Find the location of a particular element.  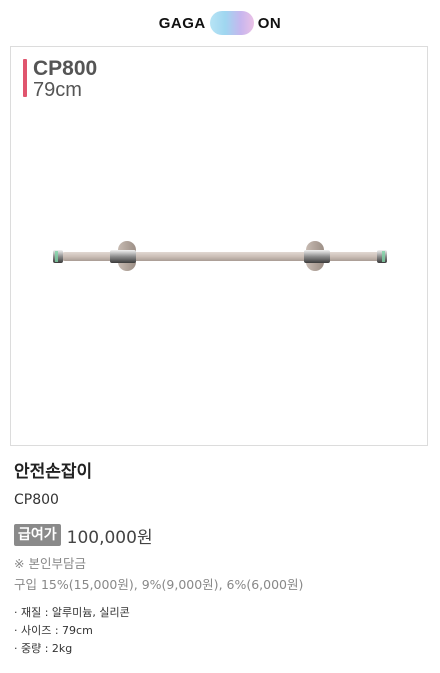

brand-left: GAGA is located at coordinates (182, 23).